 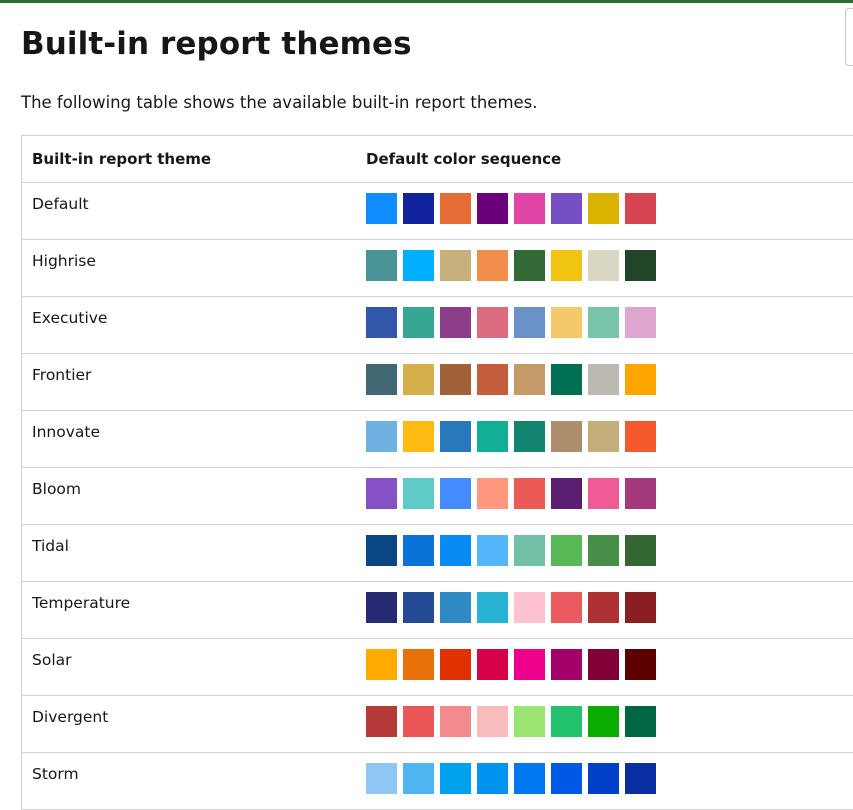 I want to click on theme-name: Executive, so click(x=70, y=318).